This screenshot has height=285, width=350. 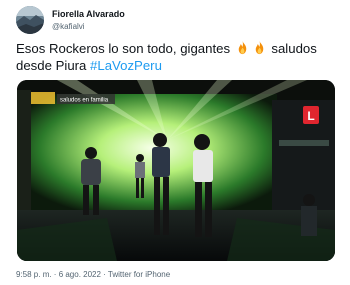 I want to click on tweet-text-main: Esos Rockeros lo son todo, gigantes, so click(x=125, y=48).